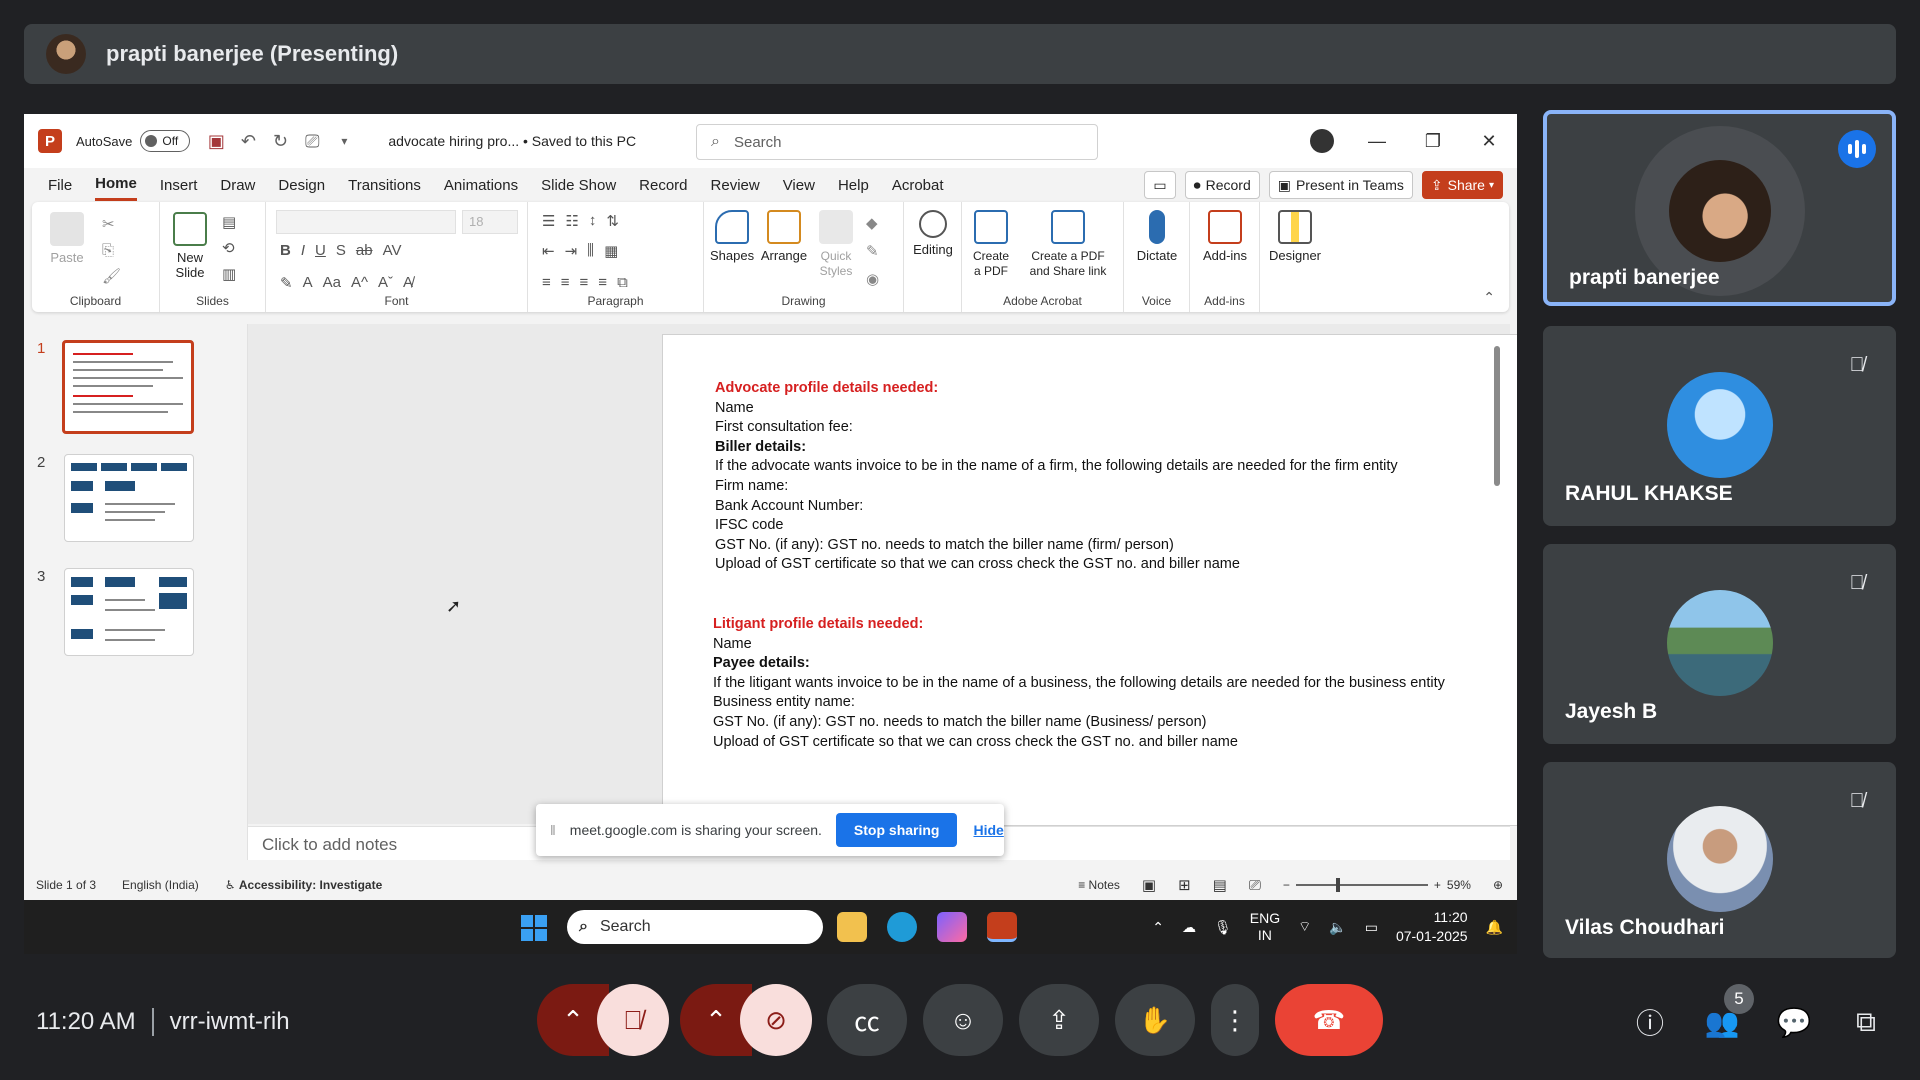  Describe the element at coordinates (301, 185) in the screenshot. I see `tab-design: Design` at that location.